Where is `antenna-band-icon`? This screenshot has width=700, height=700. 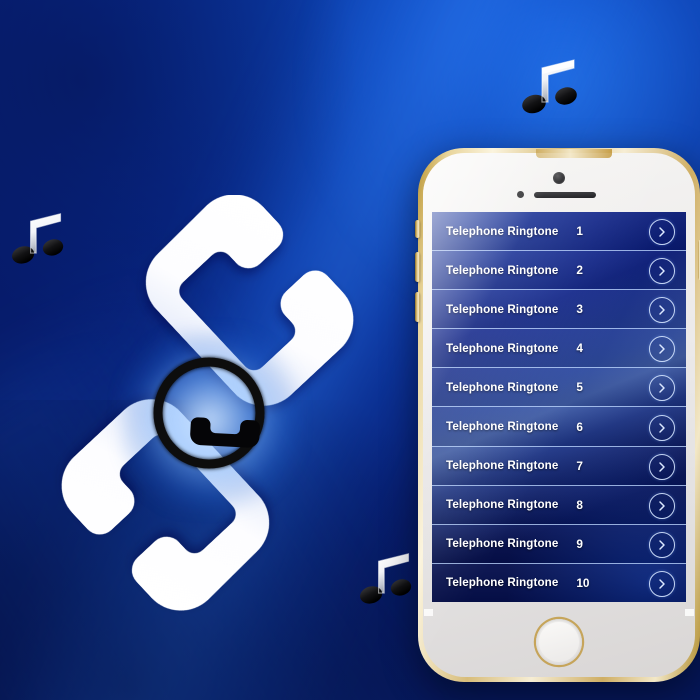
antenna-band-icon is located at coordinates (574, 153).